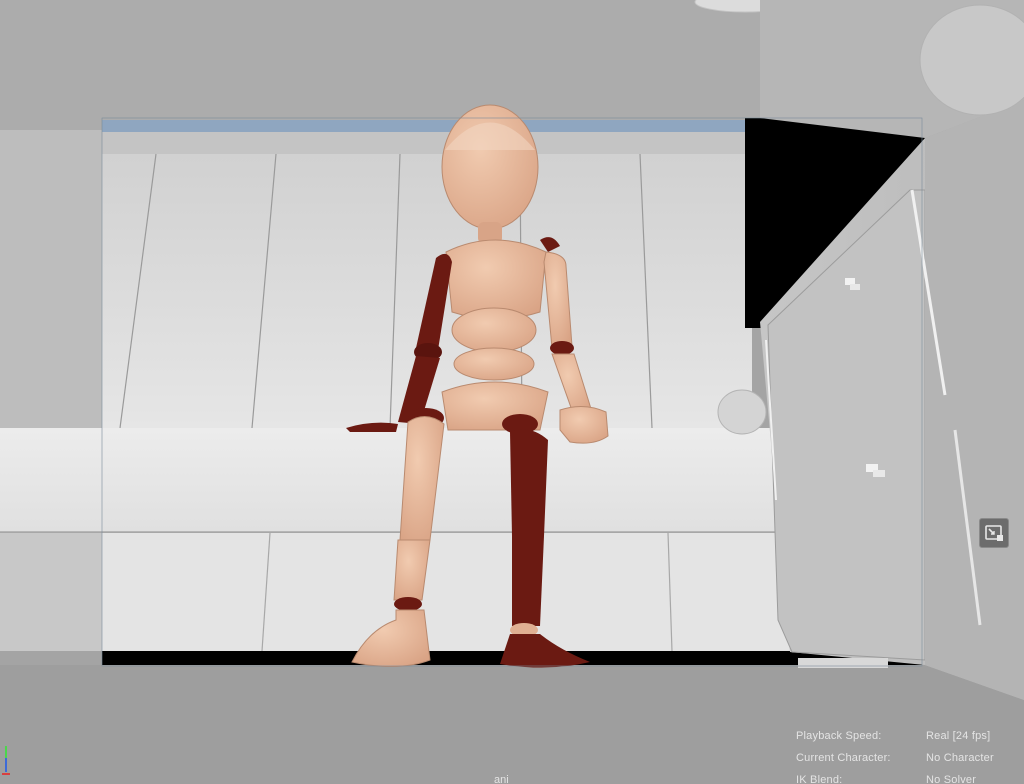 The height and width of the screenshot is (784, 1024). What do you see at coordinates (958, 736) in the screenshot?
I see `playback-speed-value: Real [24 fps]` at bounding box center [958, 736].